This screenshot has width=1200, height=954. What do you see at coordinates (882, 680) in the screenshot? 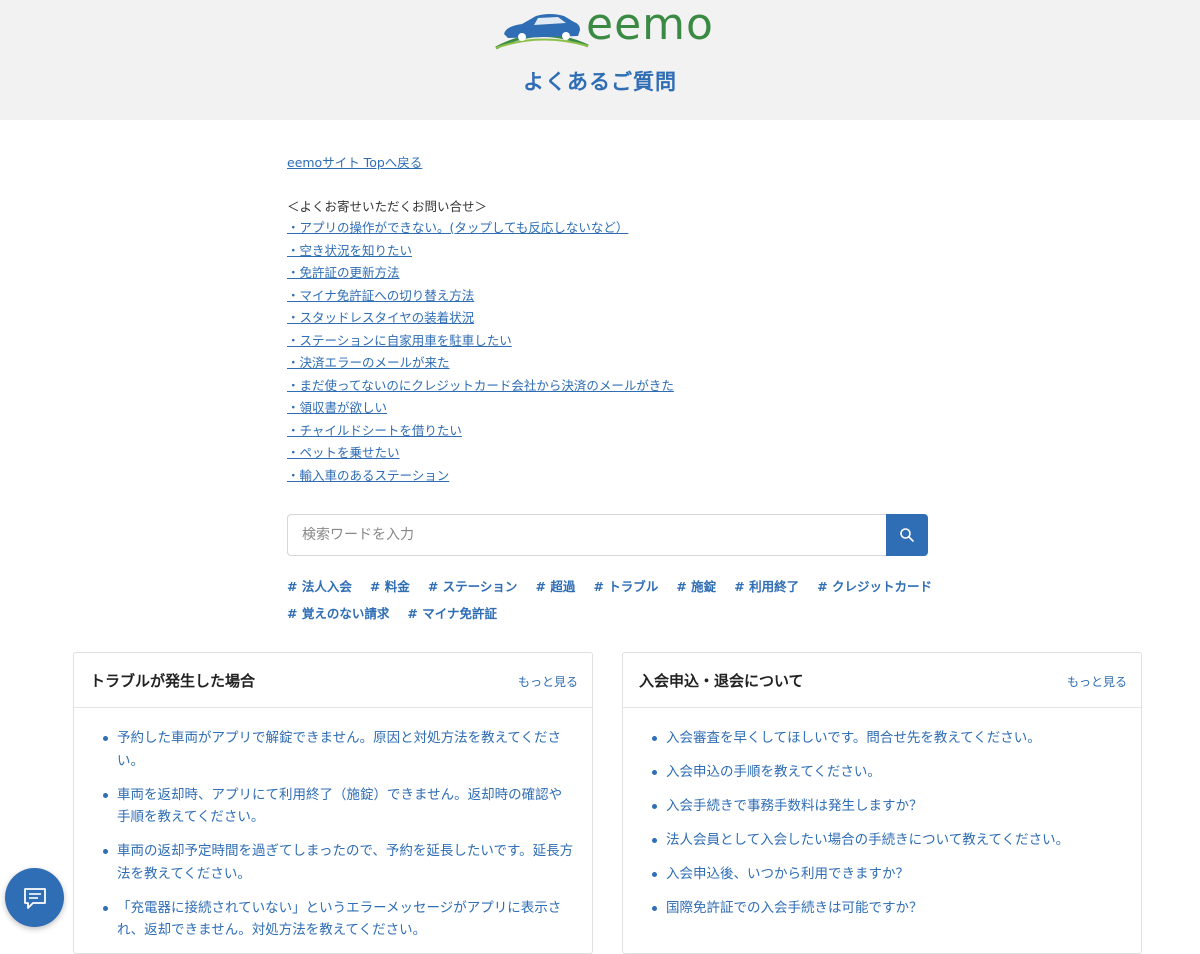
I see `card-header: 入会申込・退会について もっと見る` at bounding box center [882, 680].